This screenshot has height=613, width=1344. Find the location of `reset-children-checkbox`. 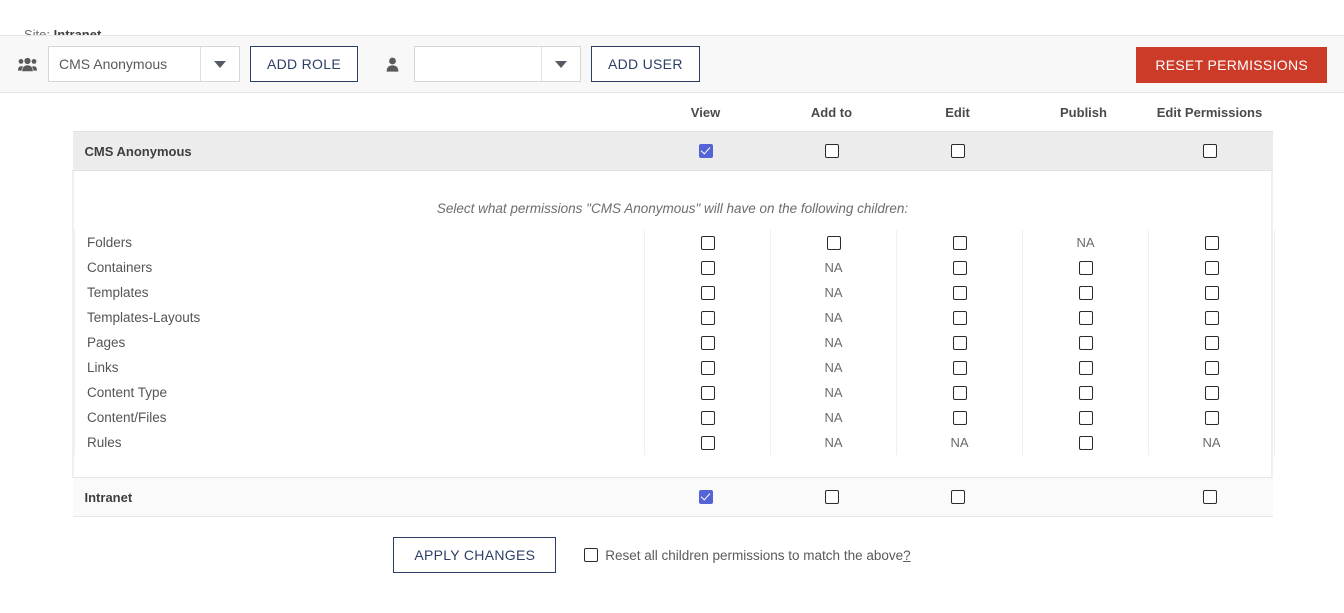

reset-children-checkbox is located at coordinates (591, 555).